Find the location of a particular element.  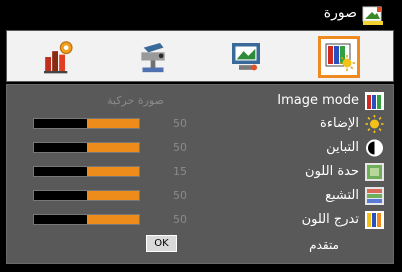

color-bars-icon is located at coordinates (374, 101).